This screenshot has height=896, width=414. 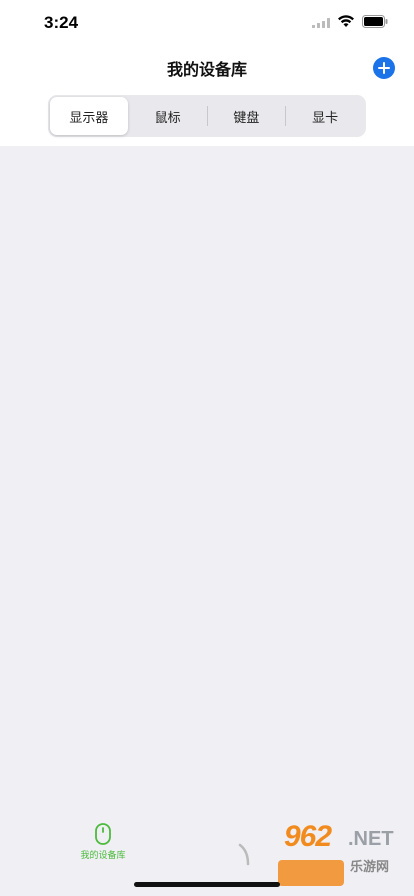 What do you see at coordinates (103, 834) in the screenshot?
I see `mouse-icon` at bounding box center [103, 834].